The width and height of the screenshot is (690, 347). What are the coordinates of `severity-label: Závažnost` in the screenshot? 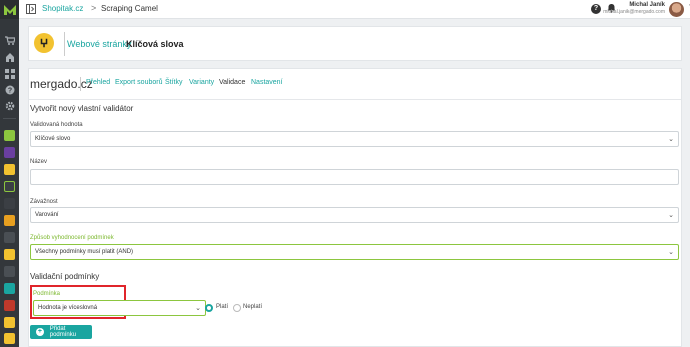 It's located at (44, 202).